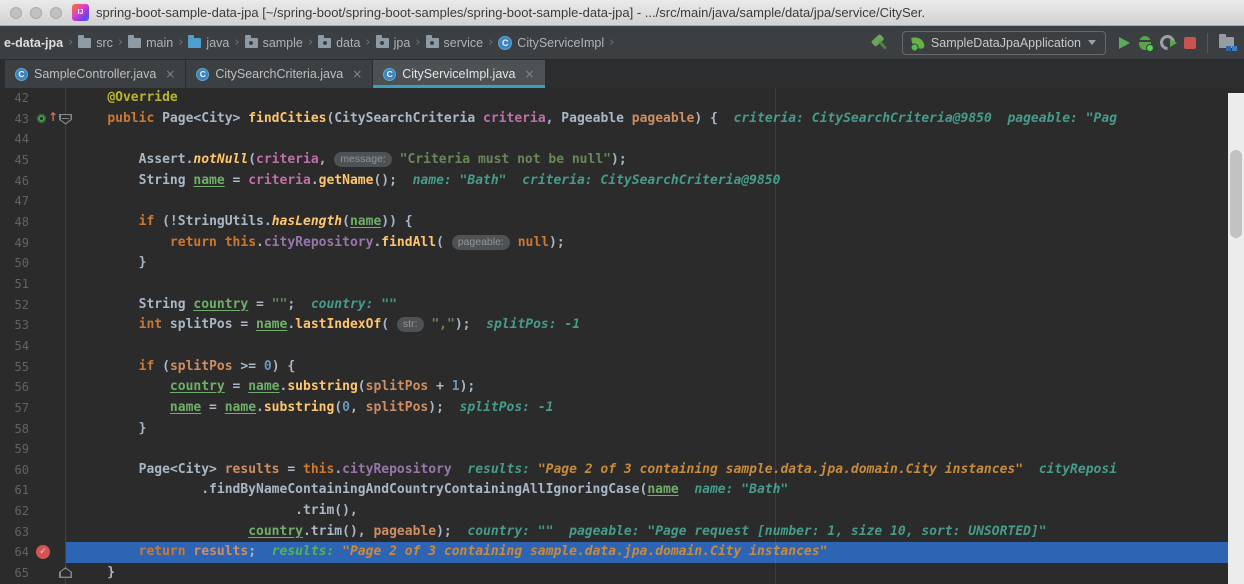 The image size is (1244, 584). I want to click on overrides-method-icon, so click(41, 118).